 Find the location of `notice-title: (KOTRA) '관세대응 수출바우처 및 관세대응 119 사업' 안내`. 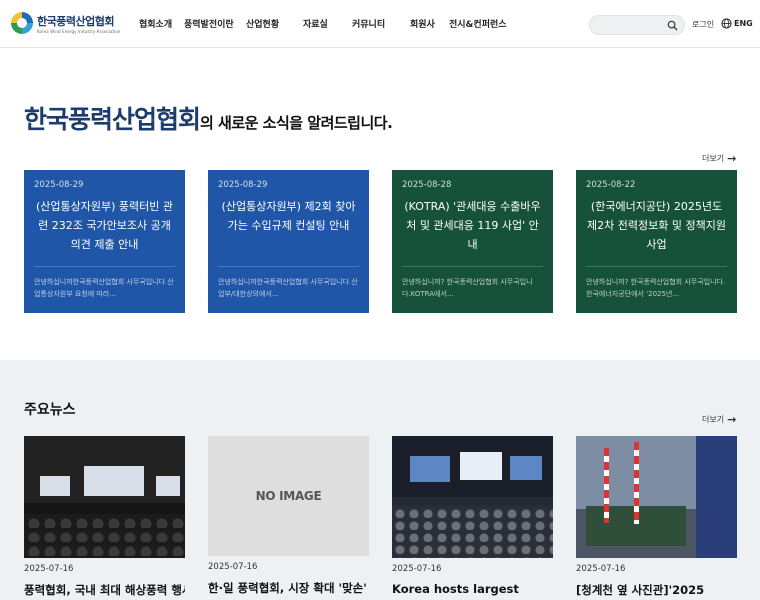

notice-title: (KOTRA) '관세대응 수출바우처 및 관세대응 119 사업' 안내 is located at coordinates (472, 225).